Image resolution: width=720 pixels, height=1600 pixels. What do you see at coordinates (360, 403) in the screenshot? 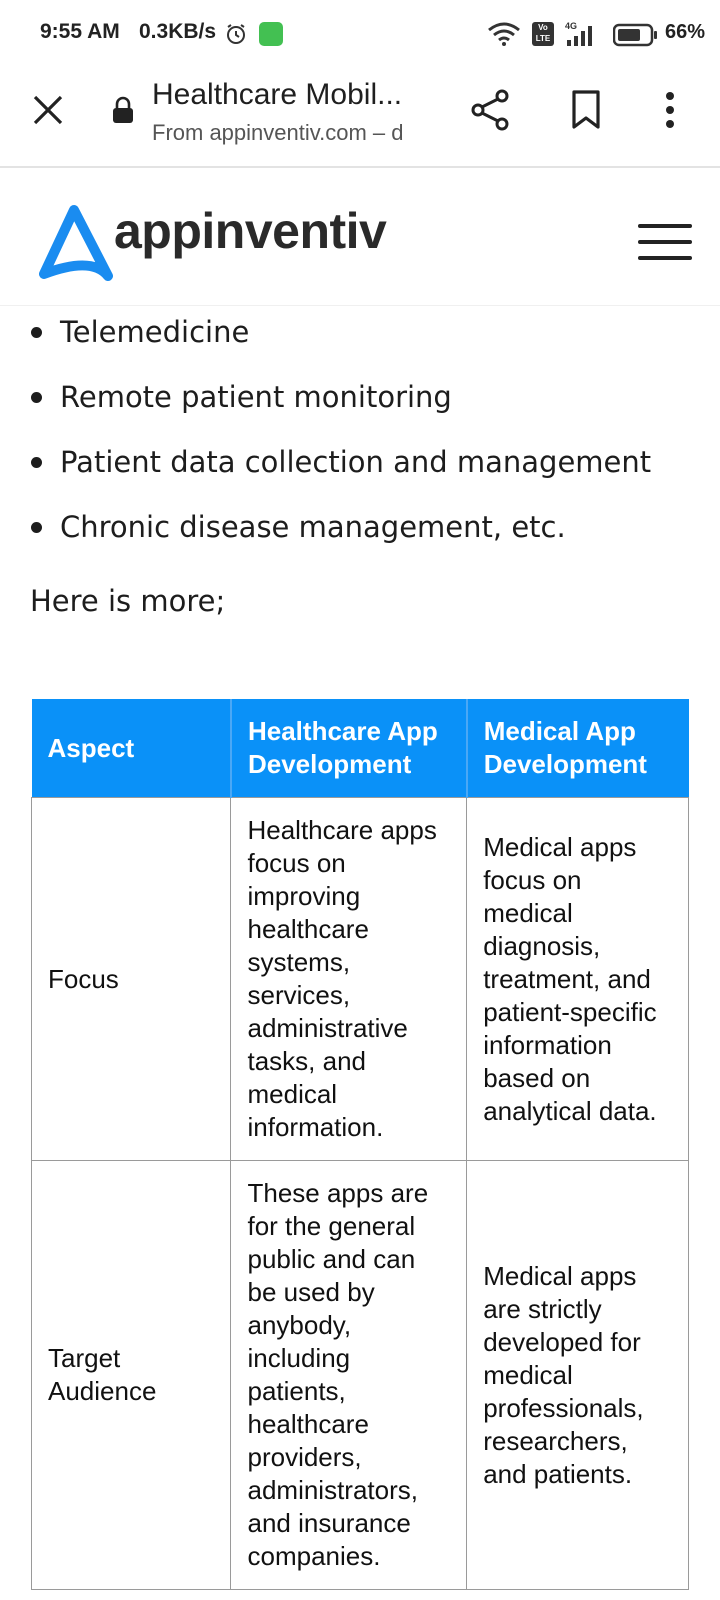
I see `list-item: Remote patient monitoring` at bounding box center [360, 403].